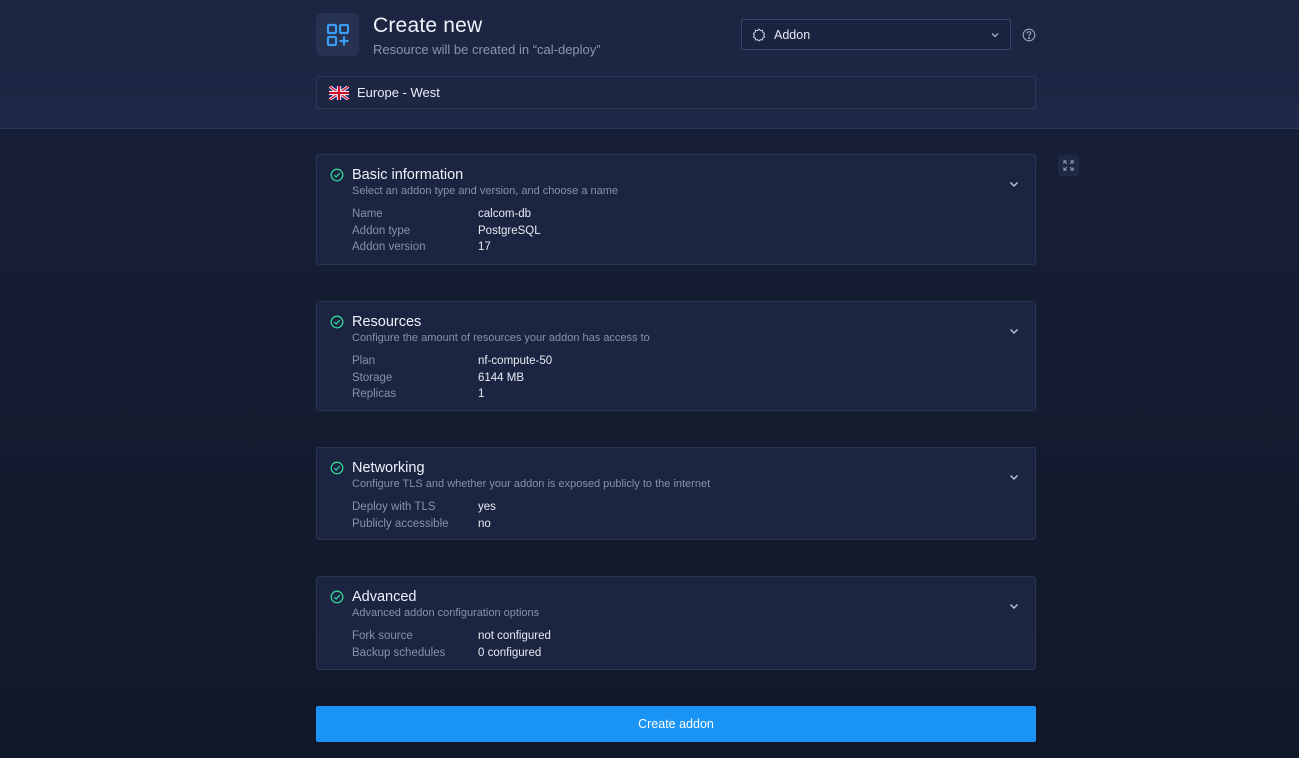 This screenshot has width=1299, height=758. Describe the element at coordinates (388, 468) in the screenshot. I see `section-title: Networking` at that location.